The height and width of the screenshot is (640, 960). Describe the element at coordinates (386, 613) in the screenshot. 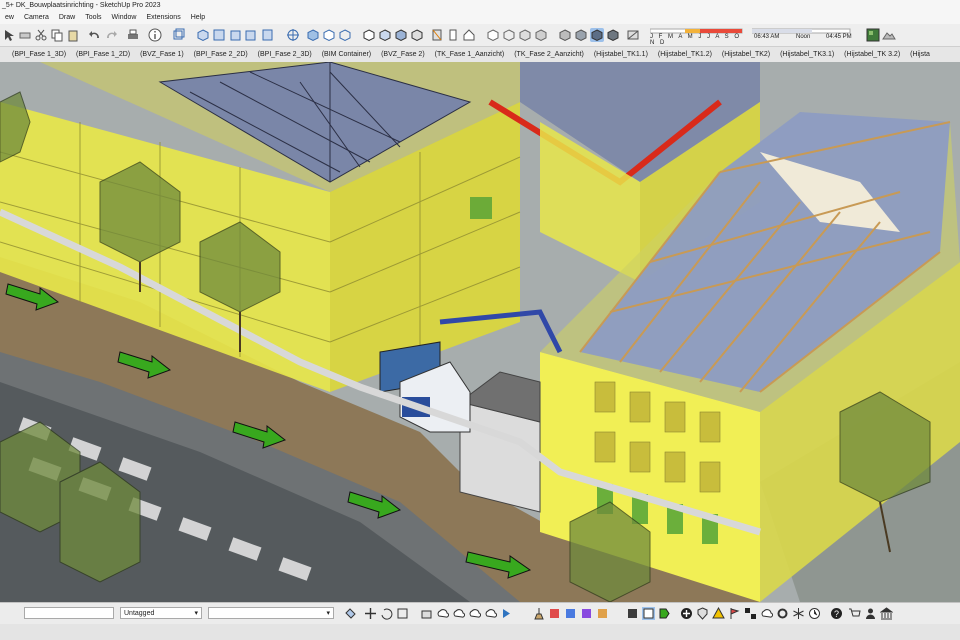

I see `rotate-icon` at that location.